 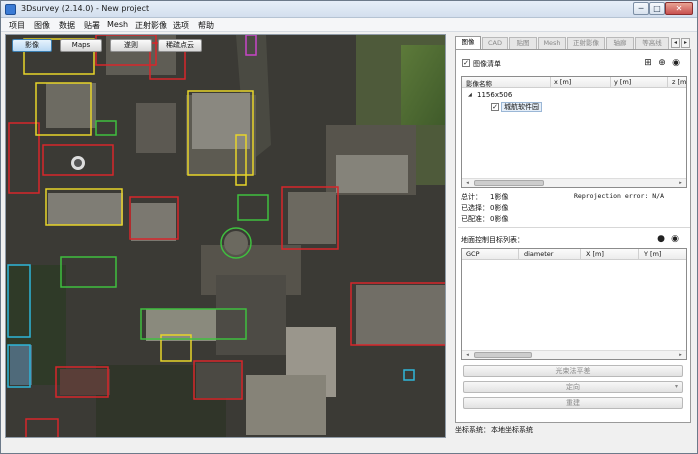 What do you see at coordinates (92, 25) in the screenshot?
I see `menu-texture: 贴署` at bounding box center [92, 25].